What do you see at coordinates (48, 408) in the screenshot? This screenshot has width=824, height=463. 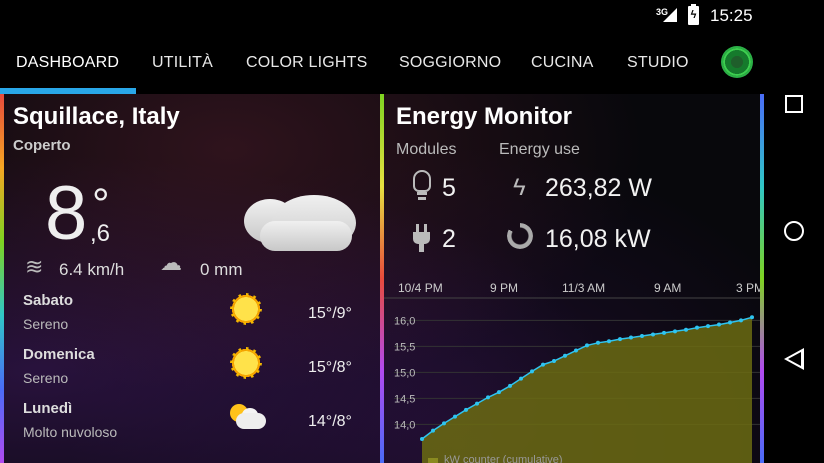 I see `forecast-day: Lunedì` at bounding box center [48, 408].